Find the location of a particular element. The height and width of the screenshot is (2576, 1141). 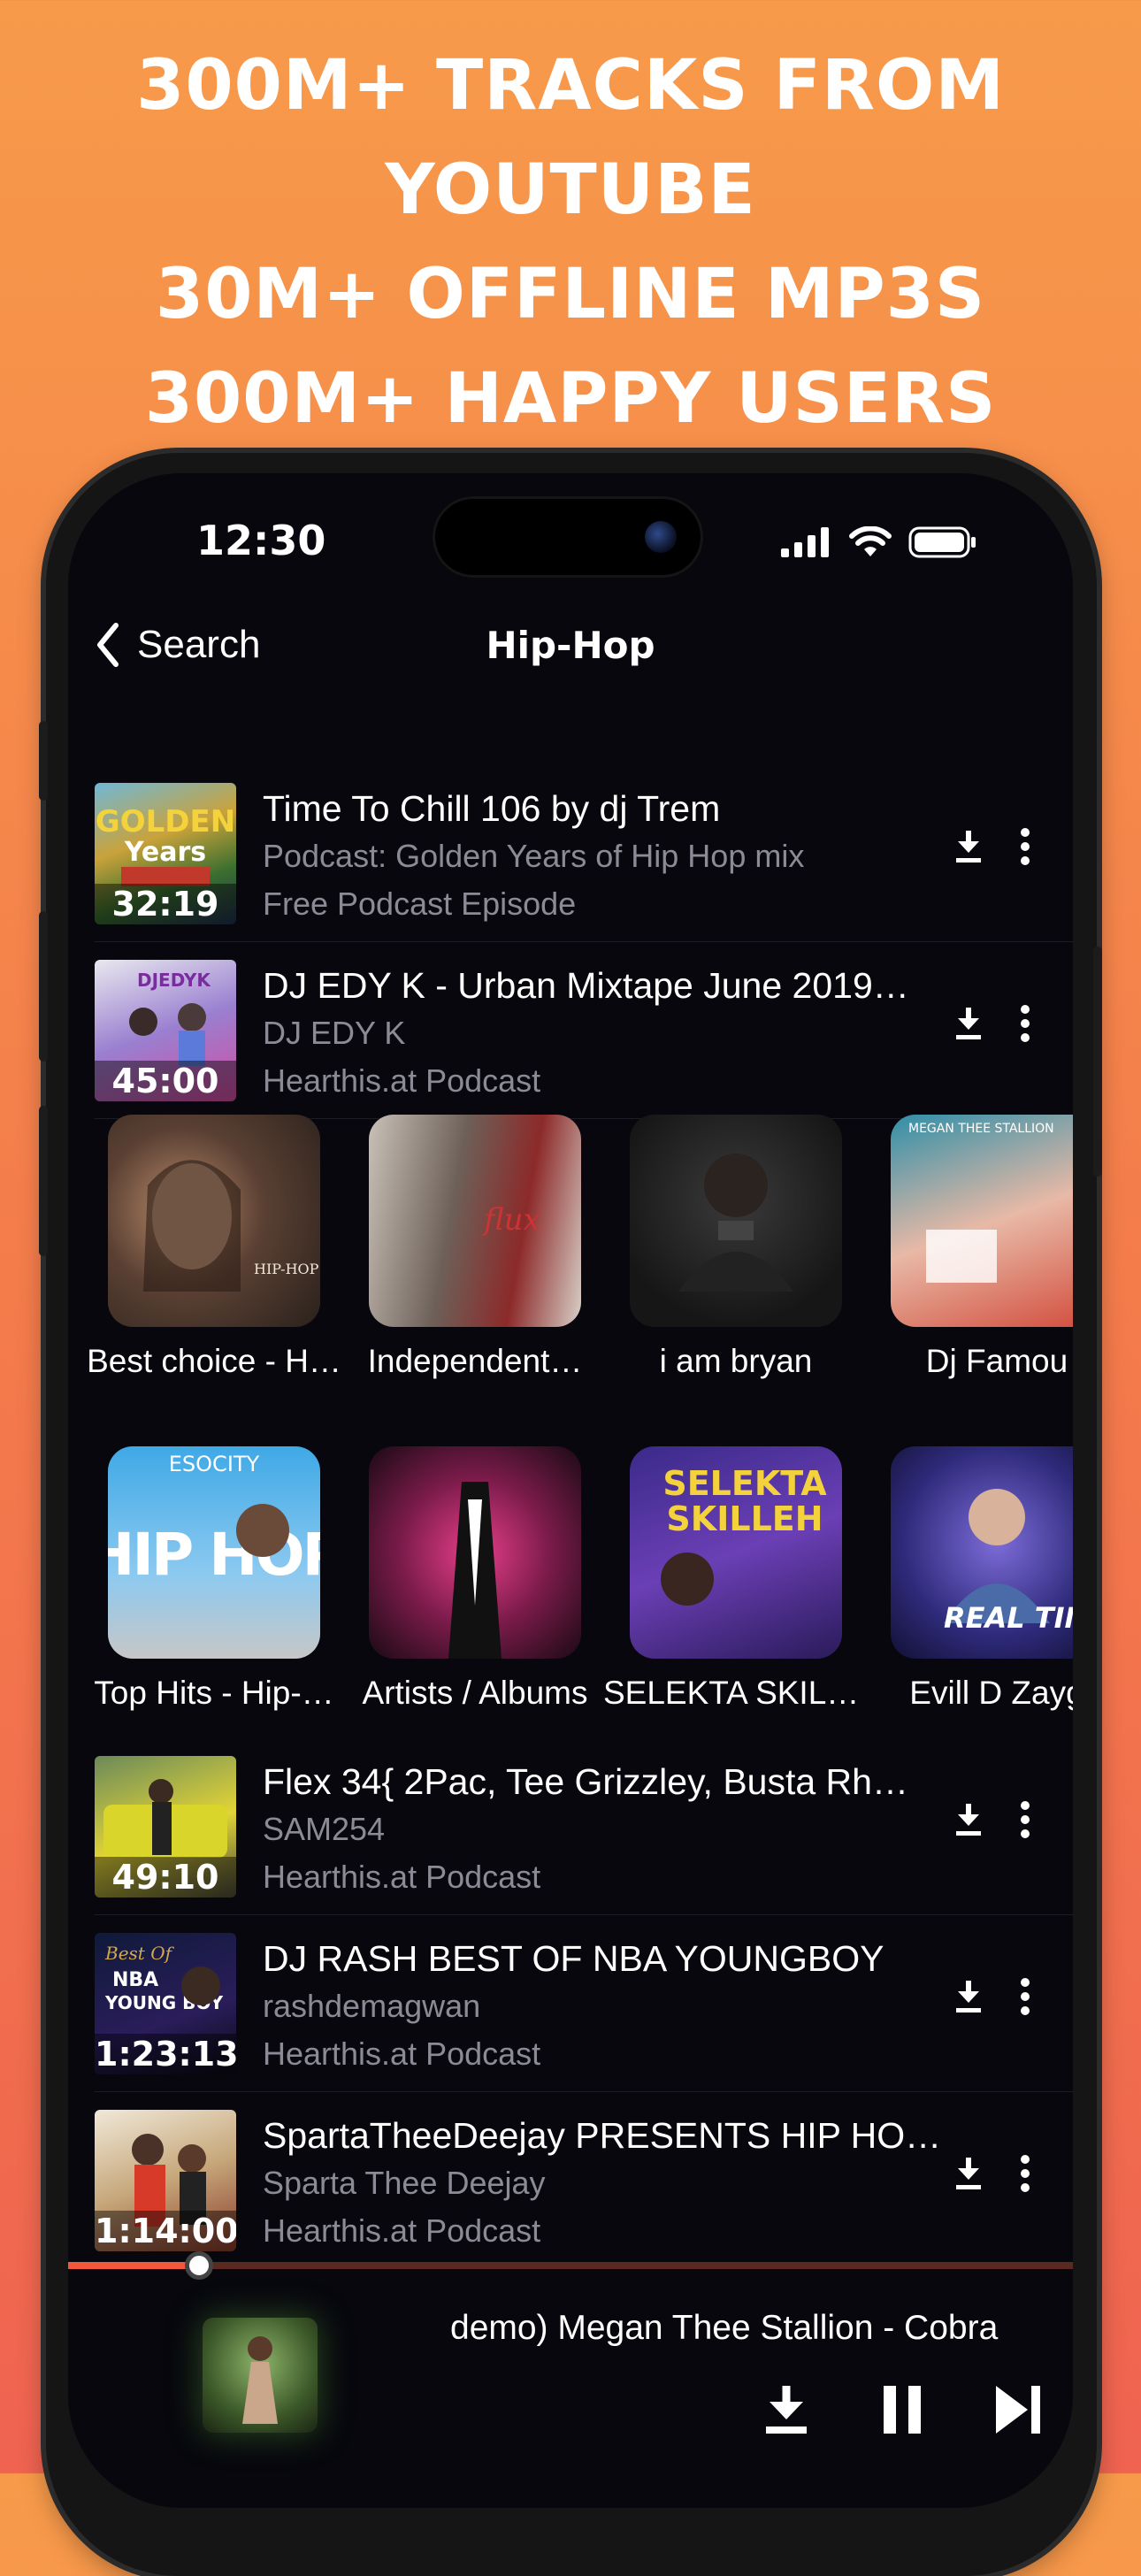

track-source: Free Podcast Episode is located at coordinates (420, 904).